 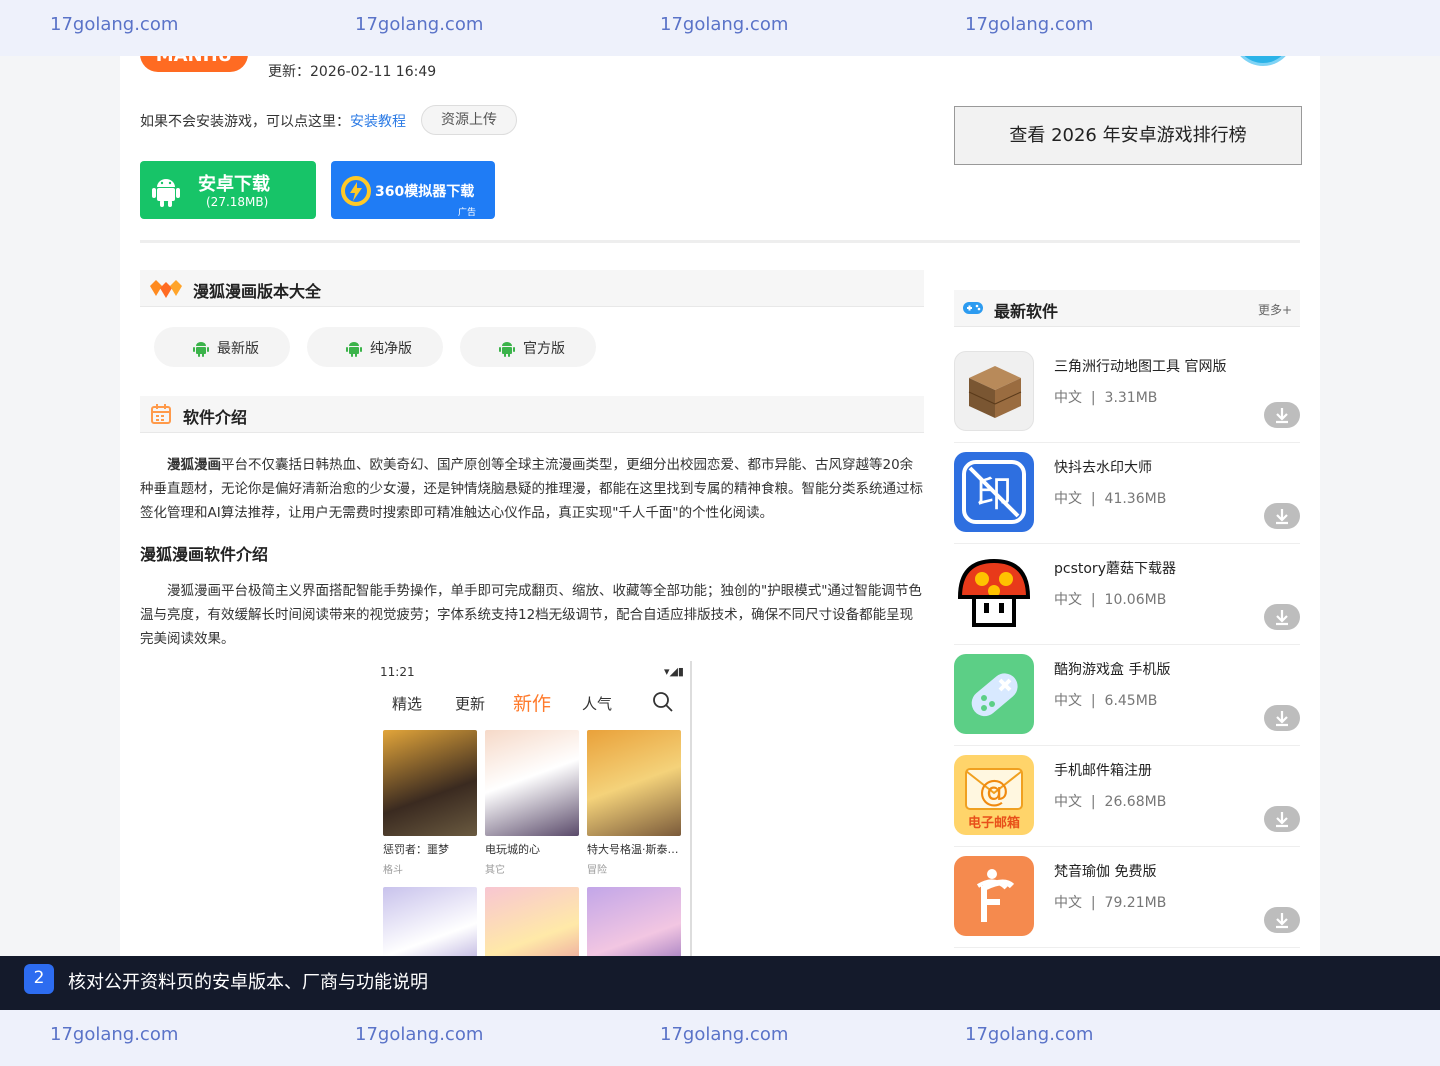 I want to click on app-meta: 中文 | 6.45MB, so click(x=1106, y=701).